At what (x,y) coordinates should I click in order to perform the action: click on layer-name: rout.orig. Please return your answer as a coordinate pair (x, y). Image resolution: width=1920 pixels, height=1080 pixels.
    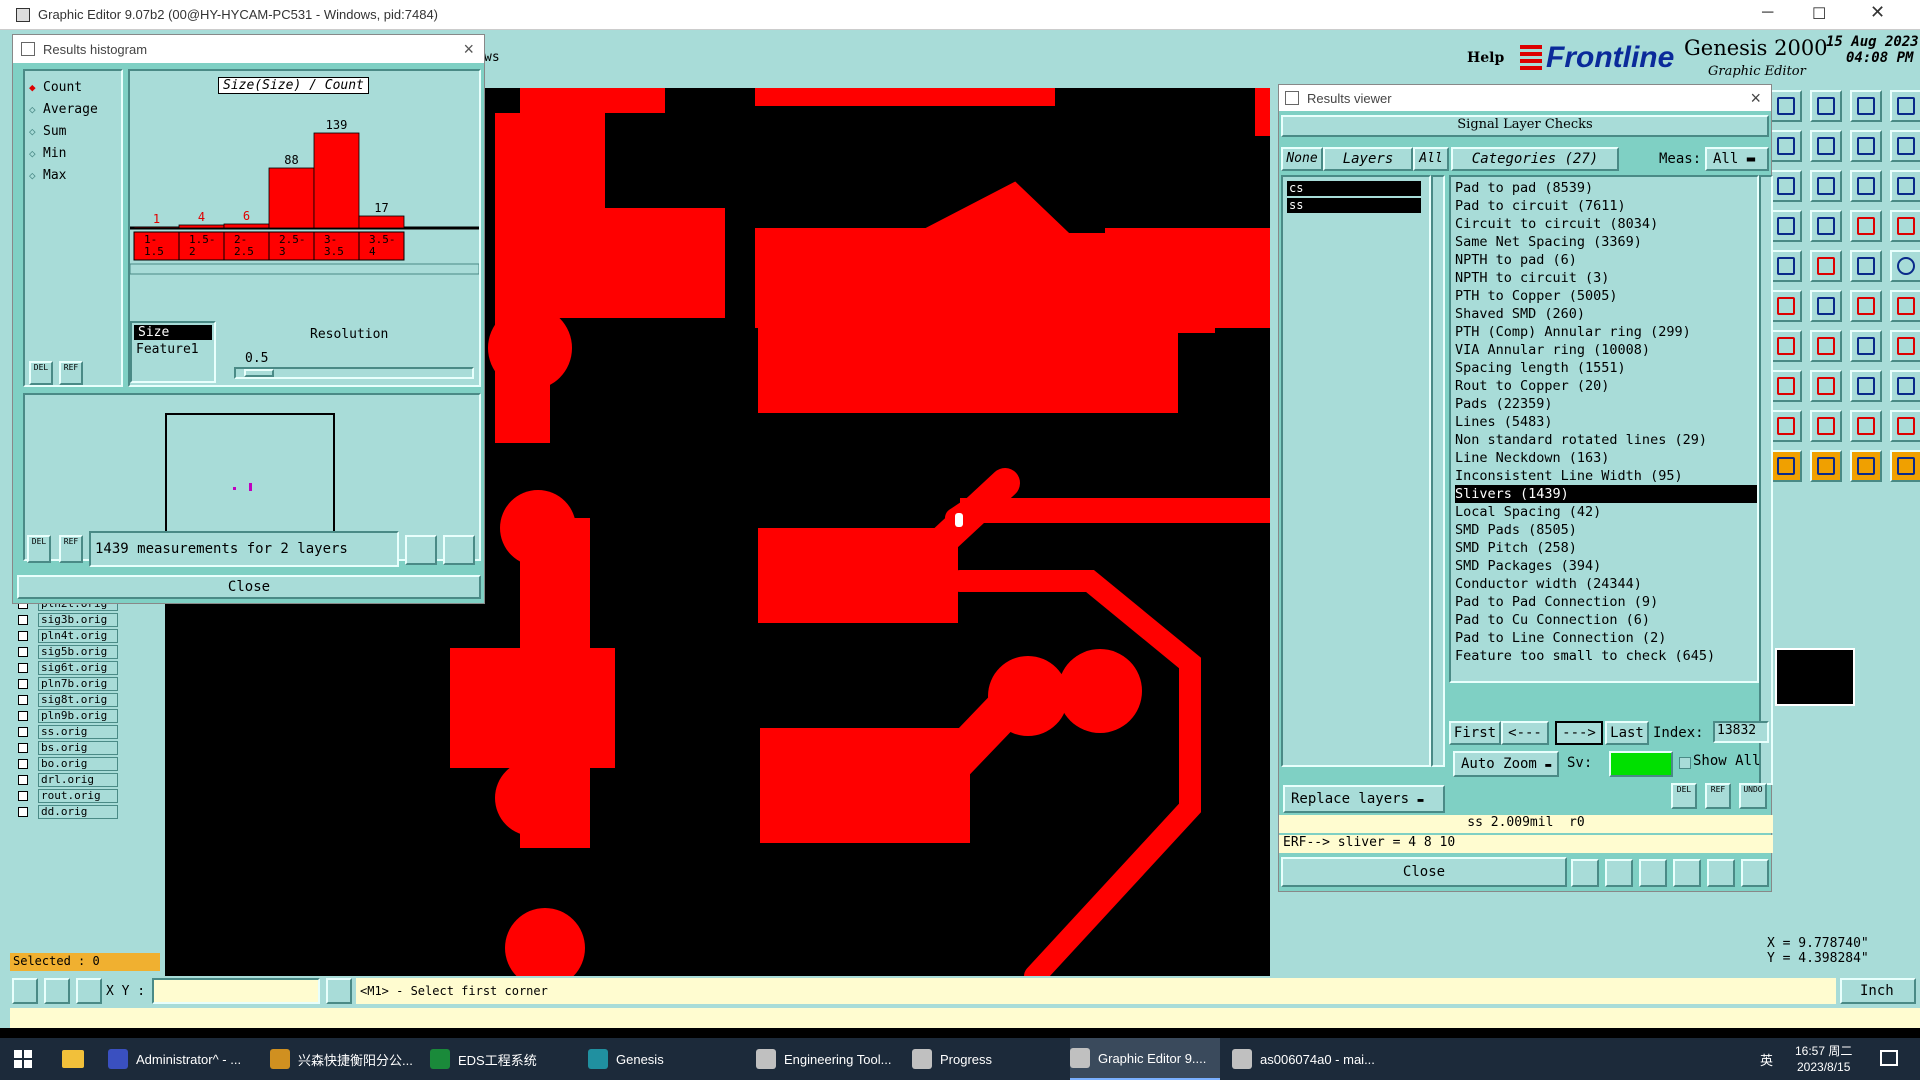
    Looking at the image, I should click on (78, 796).